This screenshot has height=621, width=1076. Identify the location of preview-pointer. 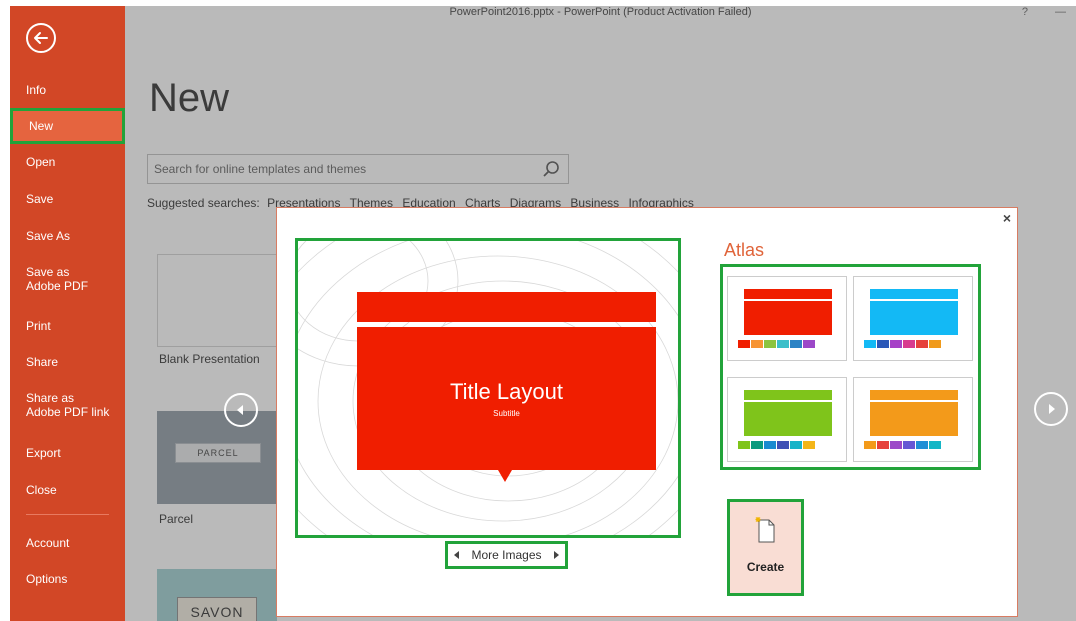
(505, 476).